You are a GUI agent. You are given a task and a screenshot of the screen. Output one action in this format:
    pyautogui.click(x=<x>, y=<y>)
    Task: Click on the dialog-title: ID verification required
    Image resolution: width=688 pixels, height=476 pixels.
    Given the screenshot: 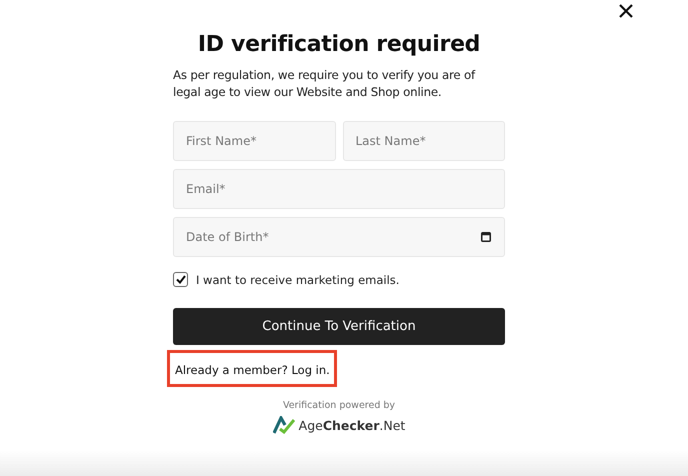 What is the action you would take?
    pyautogui.click(x=339, y=44)
    